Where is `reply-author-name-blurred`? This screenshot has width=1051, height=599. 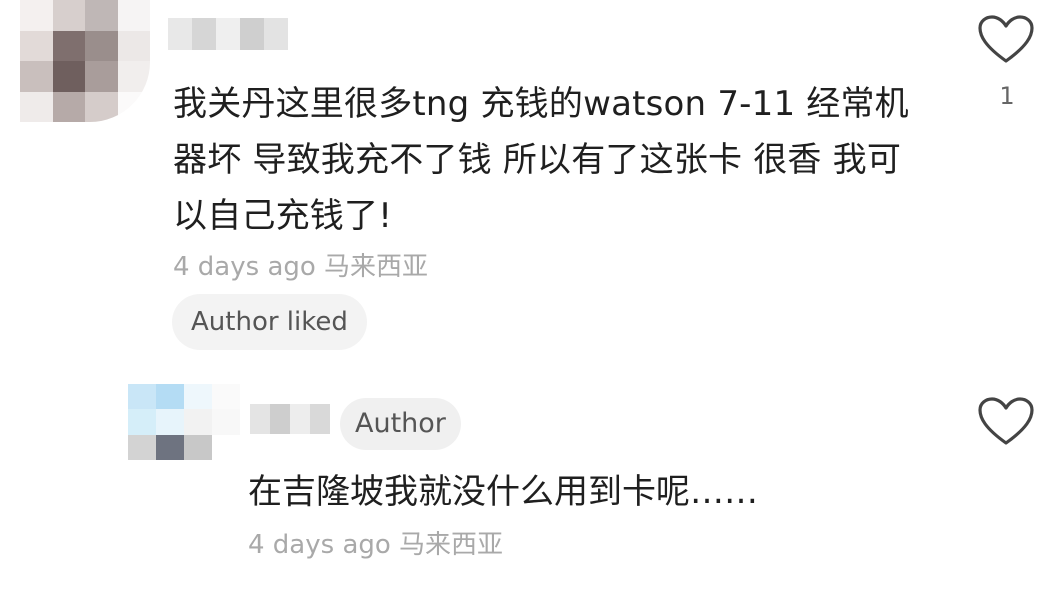
reply-author-name-blurred is located at coordinates (290, 419).